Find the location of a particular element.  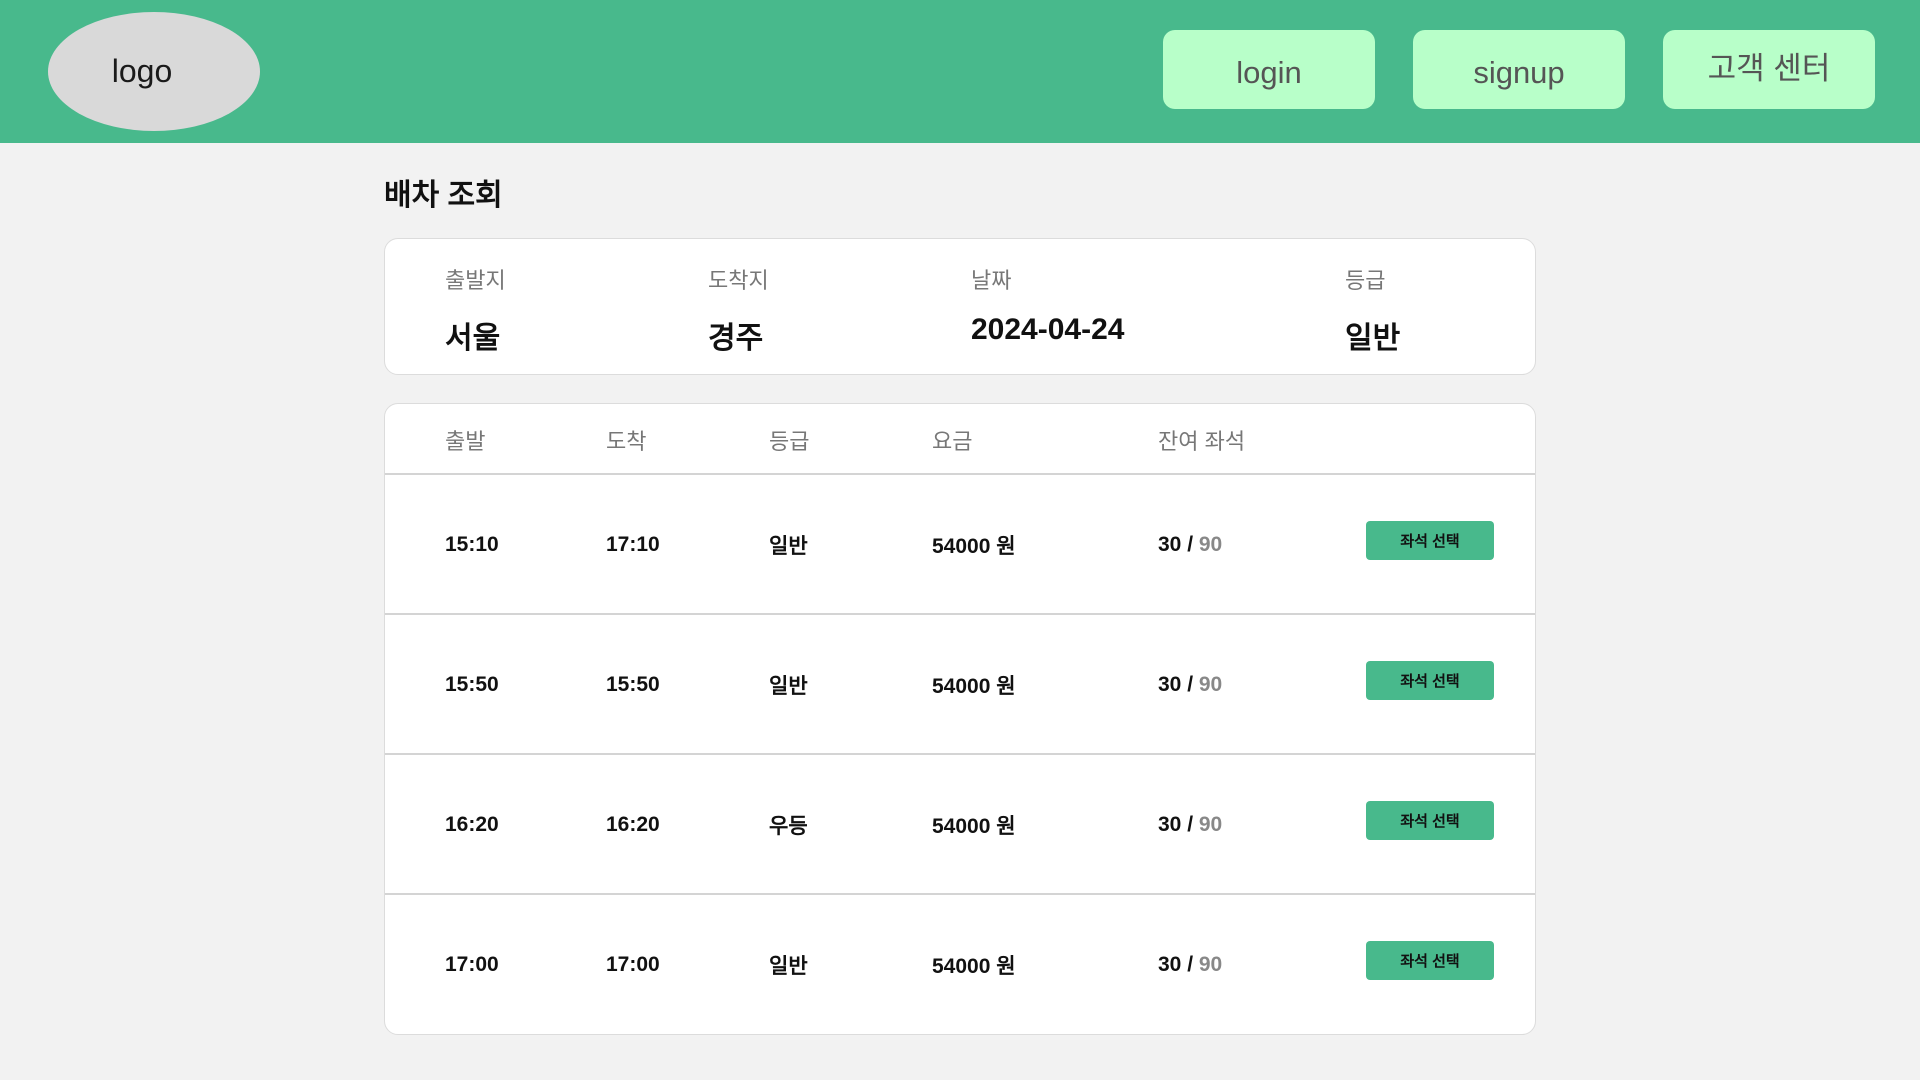

header-arrival: 도착 is located at coordinates (626, 441).